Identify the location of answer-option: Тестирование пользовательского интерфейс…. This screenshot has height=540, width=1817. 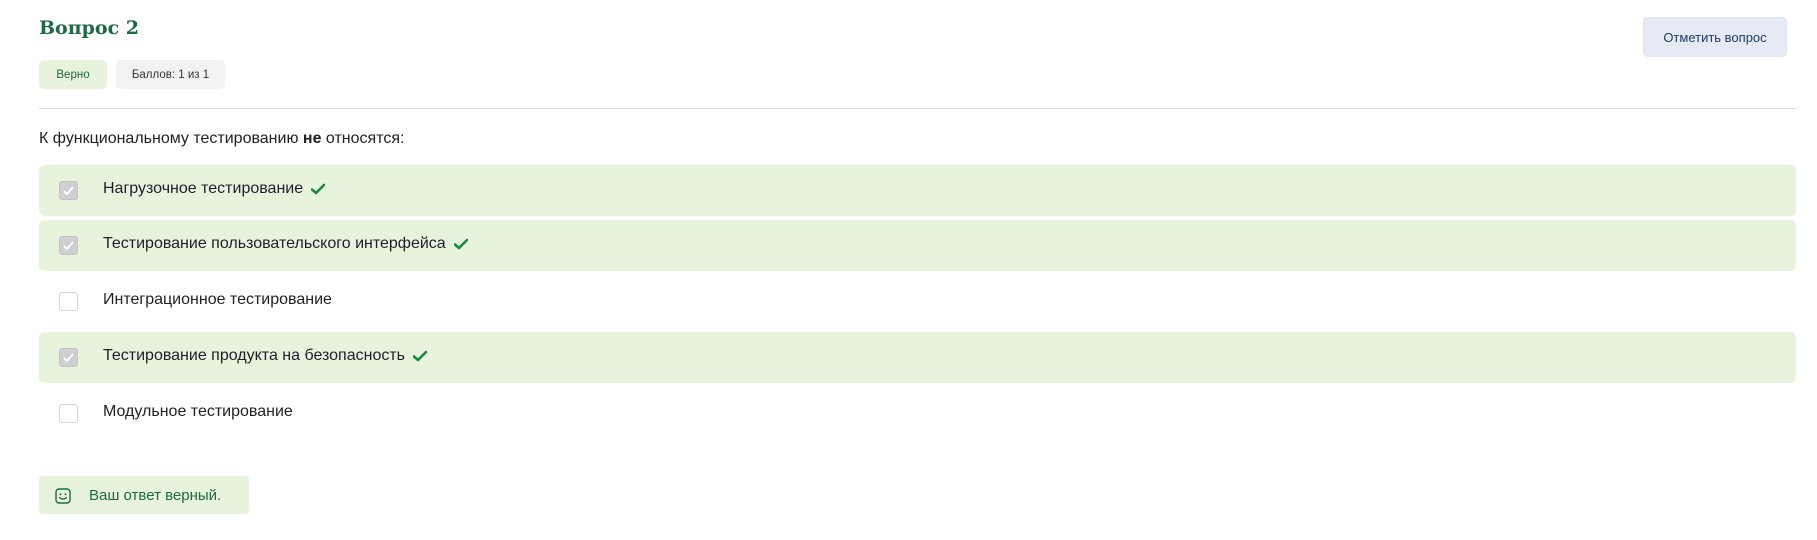
(917, 245).